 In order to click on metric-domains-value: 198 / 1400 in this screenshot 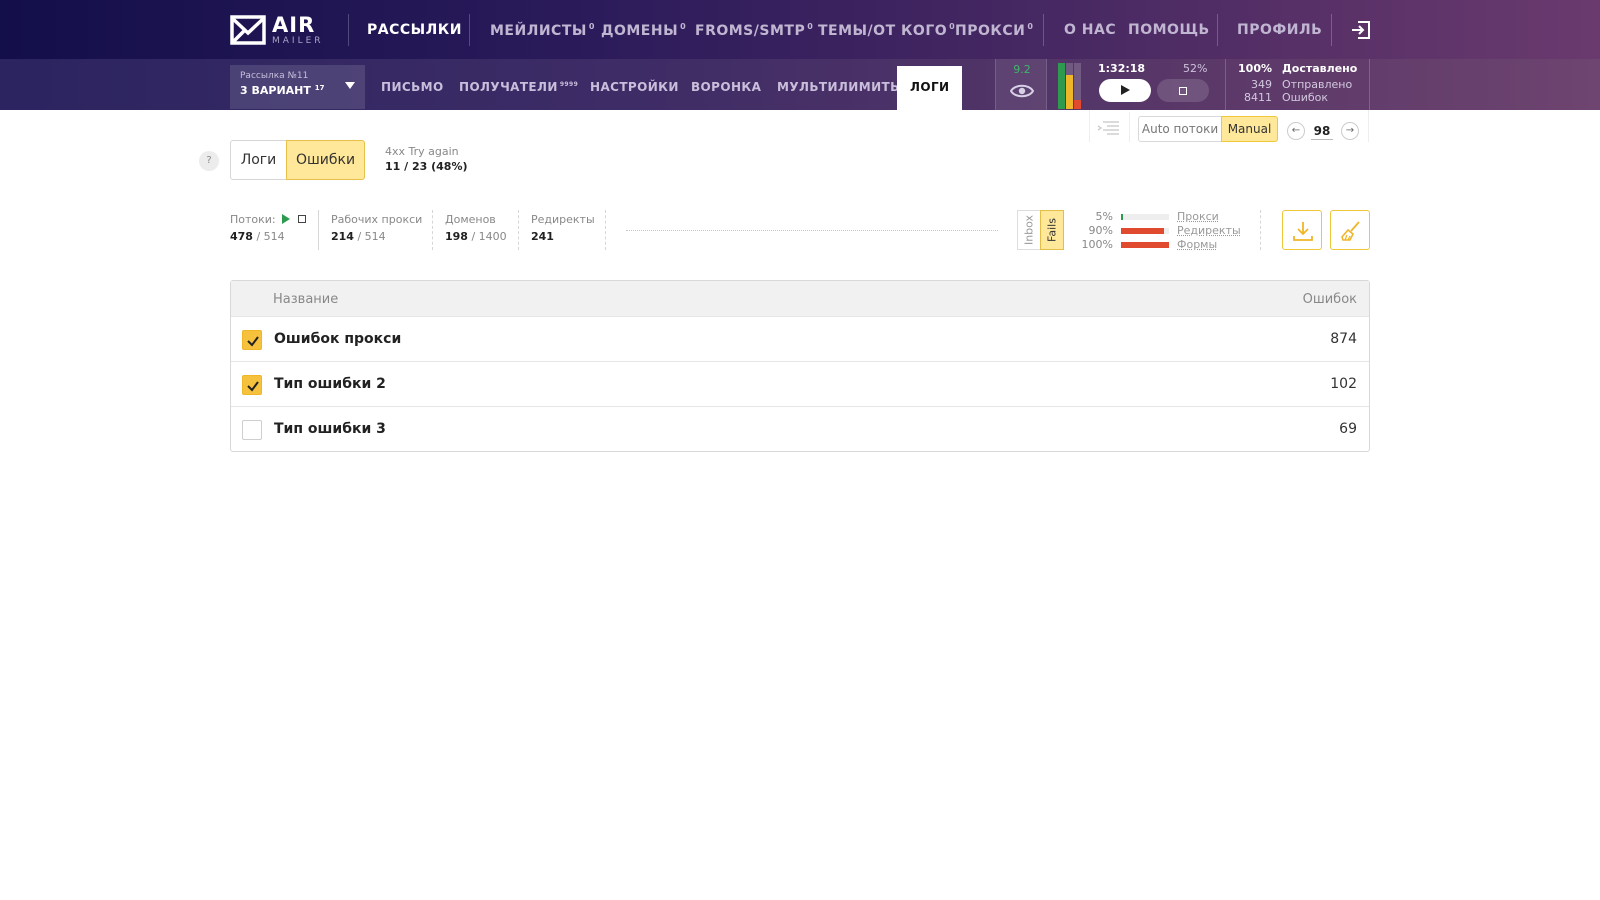, I will do `click(476, 236)`.